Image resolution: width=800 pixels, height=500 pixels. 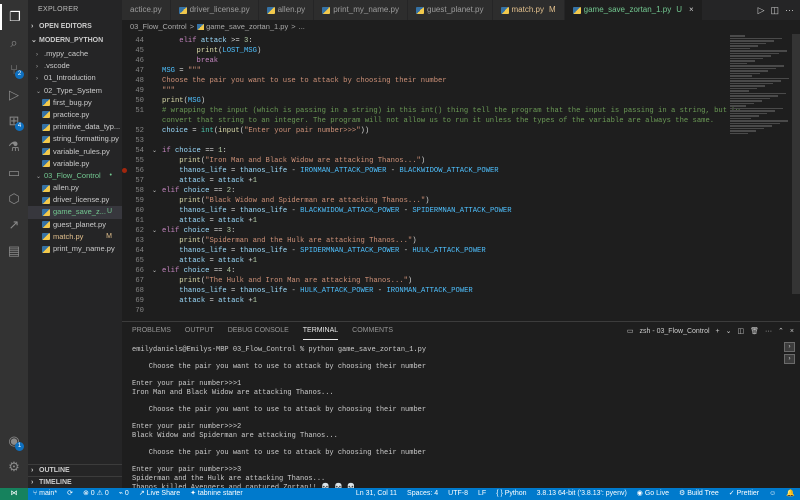 What do you see at coordinates (32, 26) in the screenshot?
I see `chevron-right-icon: ›` at bounding box center [32, 26].